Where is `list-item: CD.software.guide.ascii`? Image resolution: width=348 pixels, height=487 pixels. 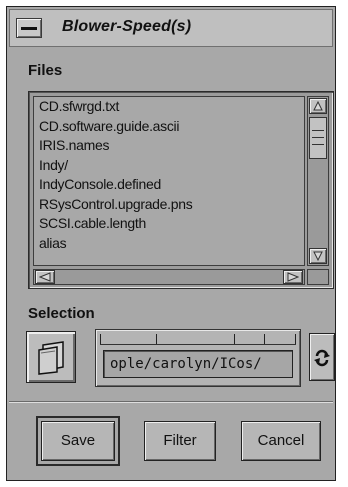
list-item: CD.software.guide.ascii is located at coordinates (169, 127).